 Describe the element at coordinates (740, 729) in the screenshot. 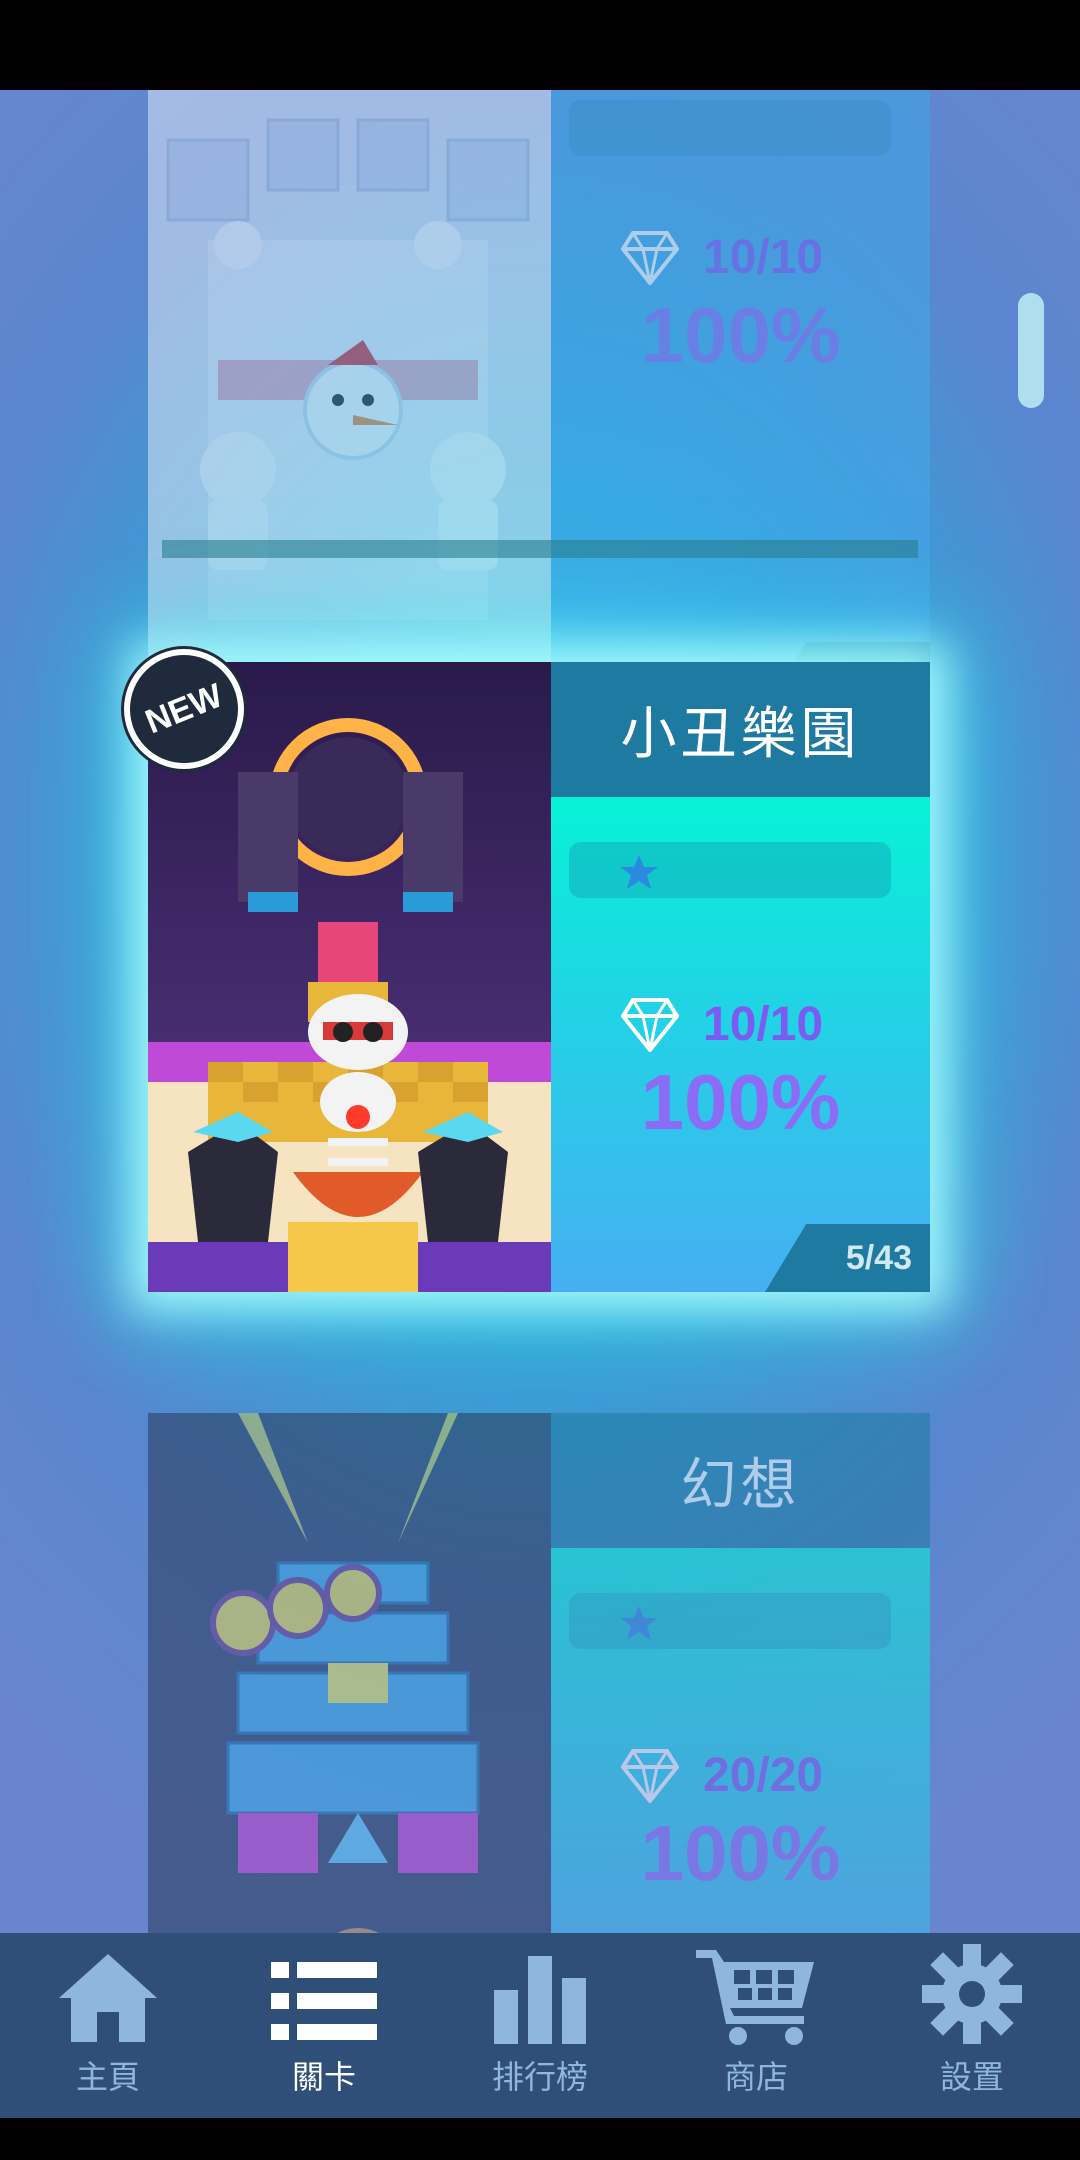

I see `level-title: 小丑樂園` at that location.